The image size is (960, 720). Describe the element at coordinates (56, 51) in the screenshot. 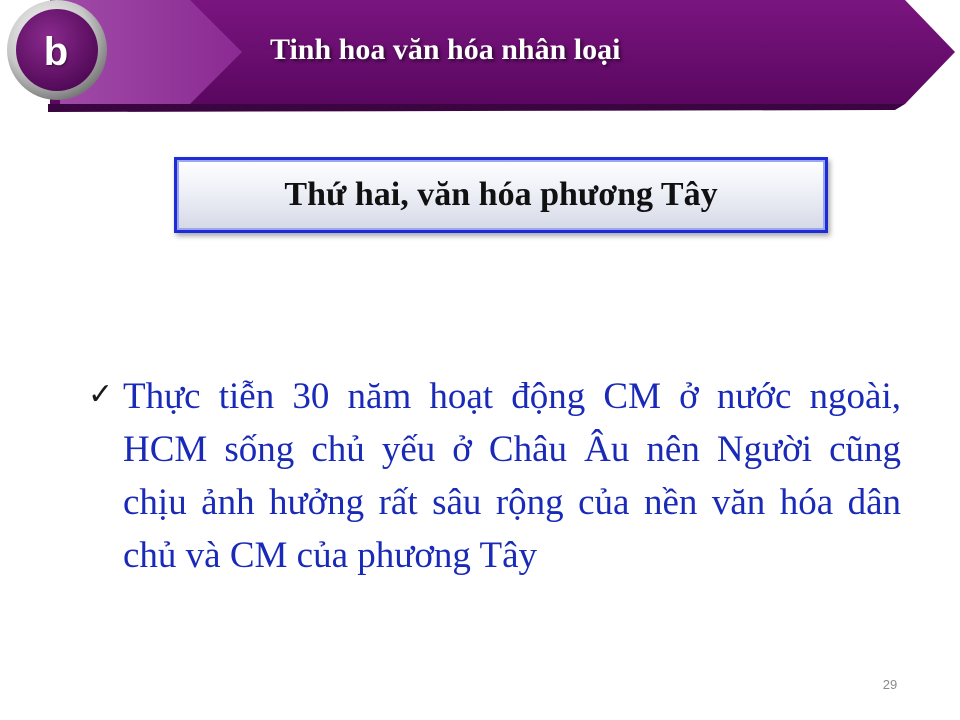

I see `section-badge: b` at that location.